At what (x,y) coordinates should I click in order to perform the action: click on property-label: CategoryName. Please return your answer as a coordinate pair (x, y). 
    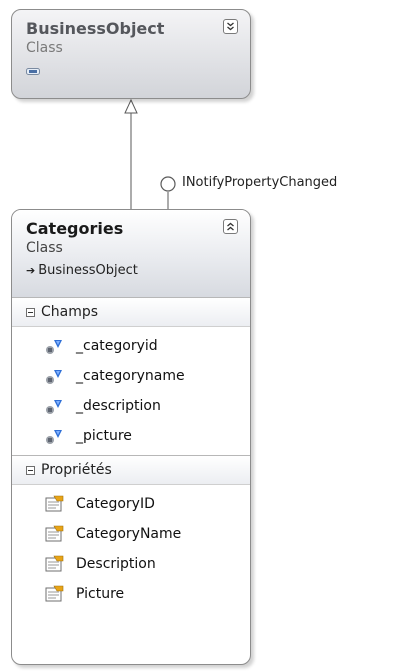
    Looking at the image, I should click on (129, 534).